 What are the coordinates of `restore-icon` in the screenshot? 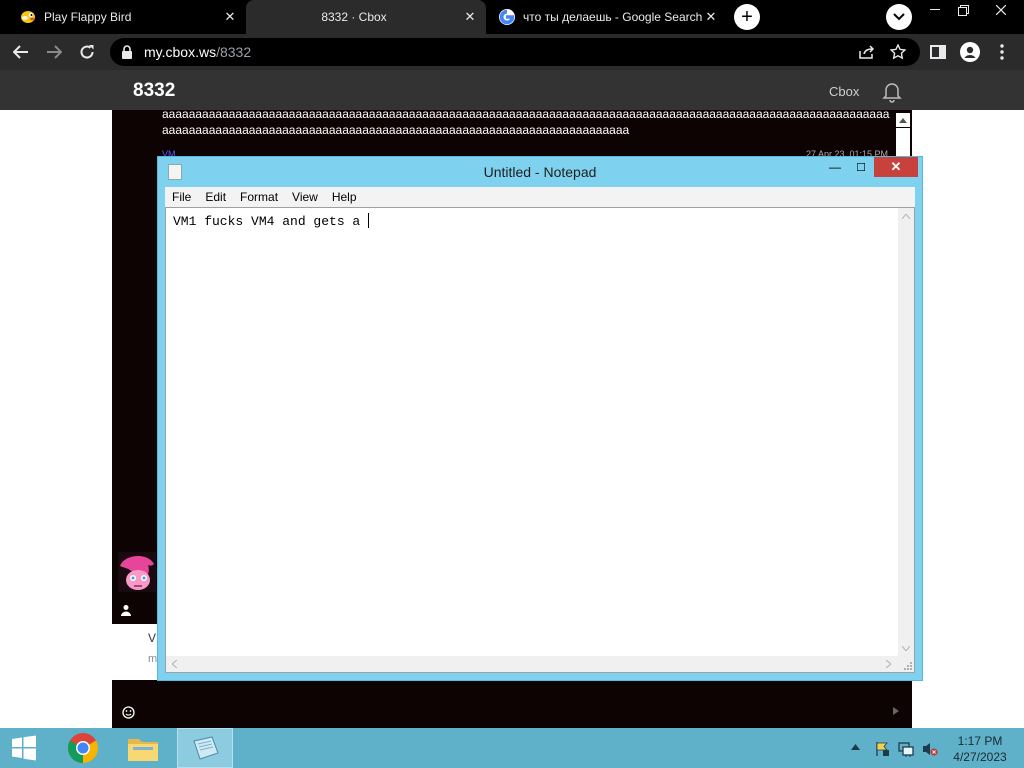 It's located at (963, 10).